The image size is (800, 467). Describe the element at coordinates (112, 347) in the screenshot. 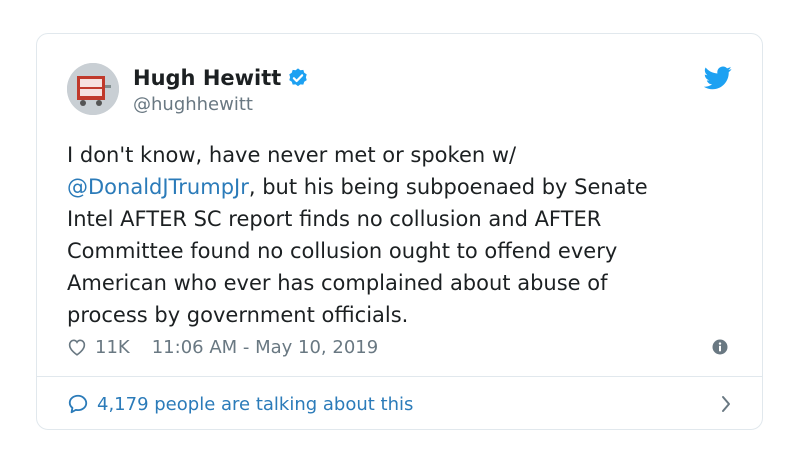

I see `like-count: 11K` at that location.